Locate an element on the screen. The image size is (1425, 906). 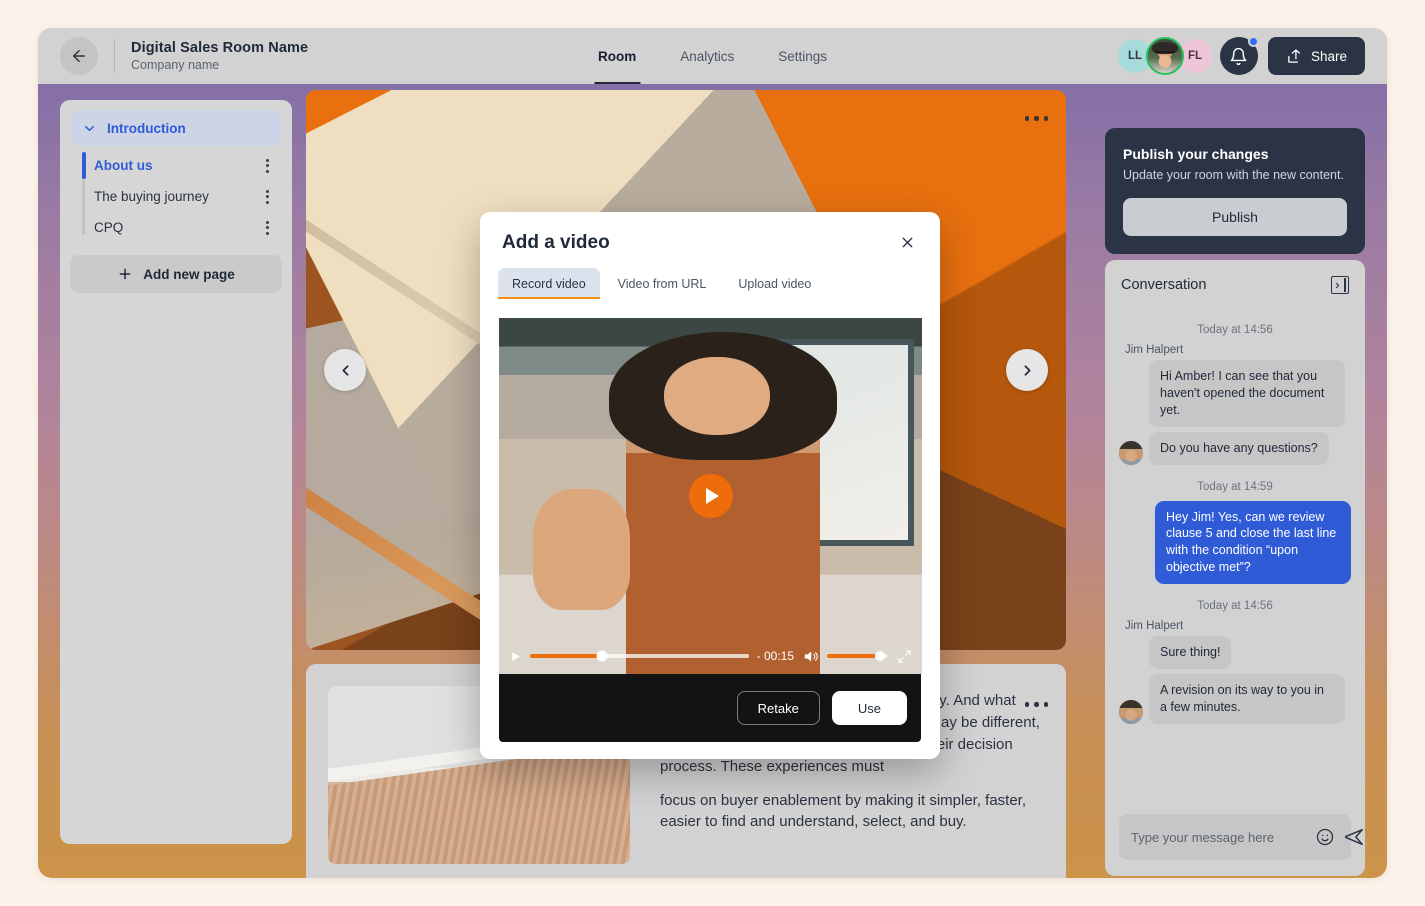
header-actions: LL FL Share is located at coordinates (1241, 55).